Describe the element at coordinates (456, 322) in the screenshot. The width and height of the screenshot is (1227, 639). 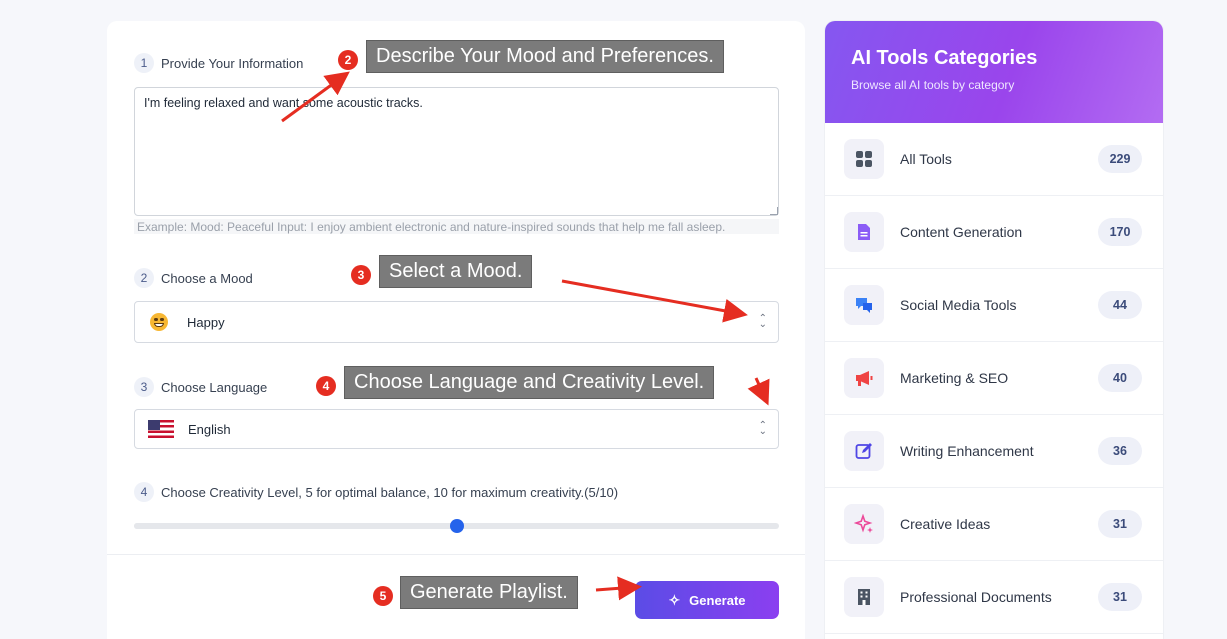
I see `mood-select: Happy ⌃ ⌄` at that location.